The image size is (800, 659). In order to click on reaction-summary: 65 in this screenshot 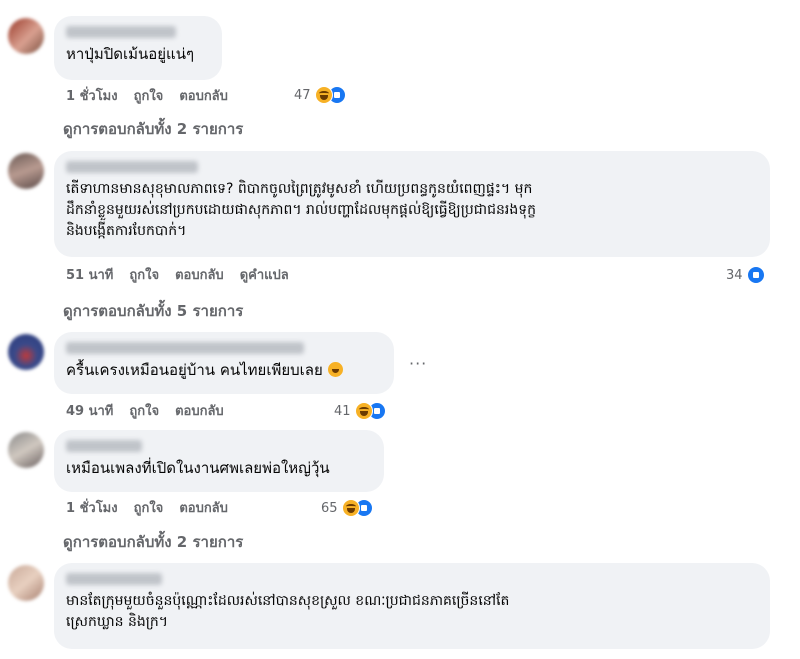, I will do `click(347, 508)`.